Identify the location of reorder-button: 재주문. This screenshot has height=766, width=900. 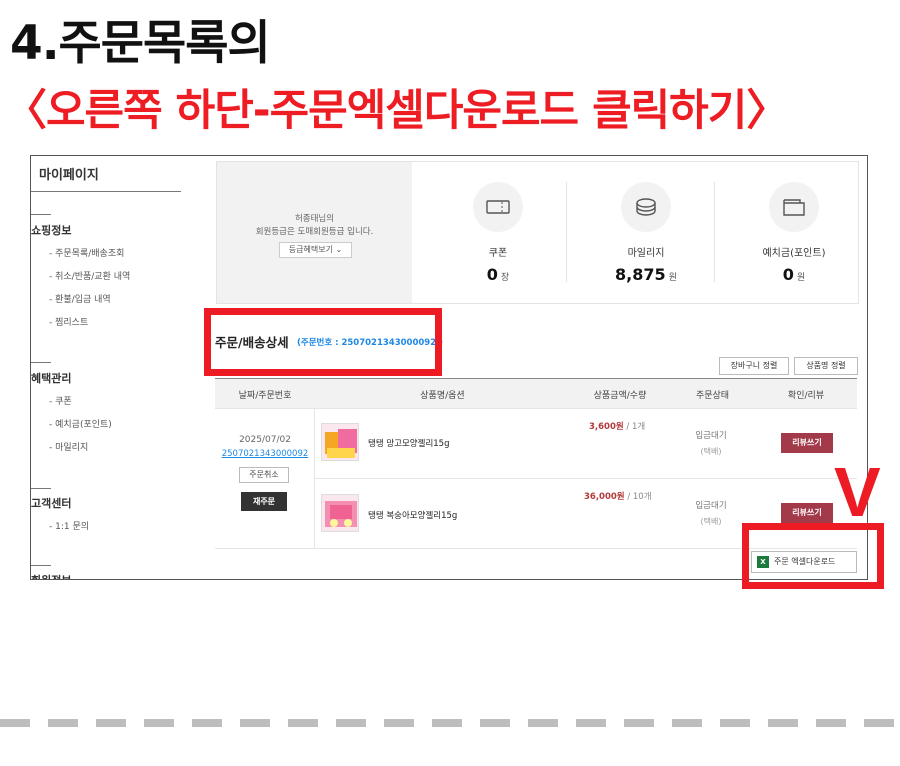
(264, 501).